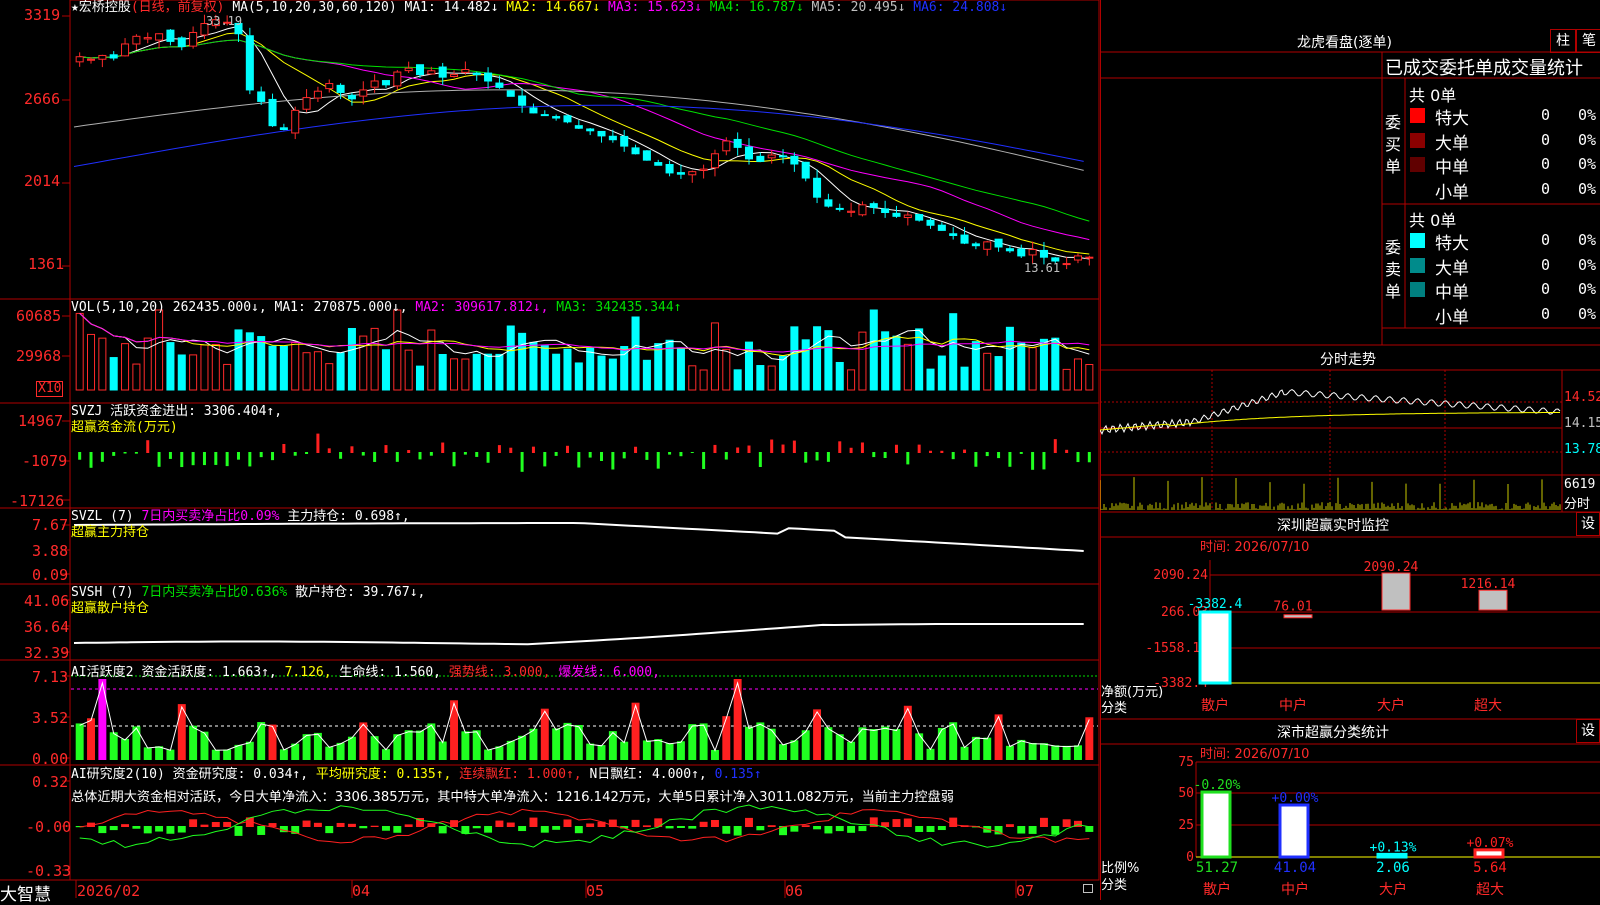 This screenshot has height=905, width=1600. What do you see at coordinates (49, 871) in the screenshot?
I see `ai2-ytick-3: -0.33` at bounding box center [49, 871].